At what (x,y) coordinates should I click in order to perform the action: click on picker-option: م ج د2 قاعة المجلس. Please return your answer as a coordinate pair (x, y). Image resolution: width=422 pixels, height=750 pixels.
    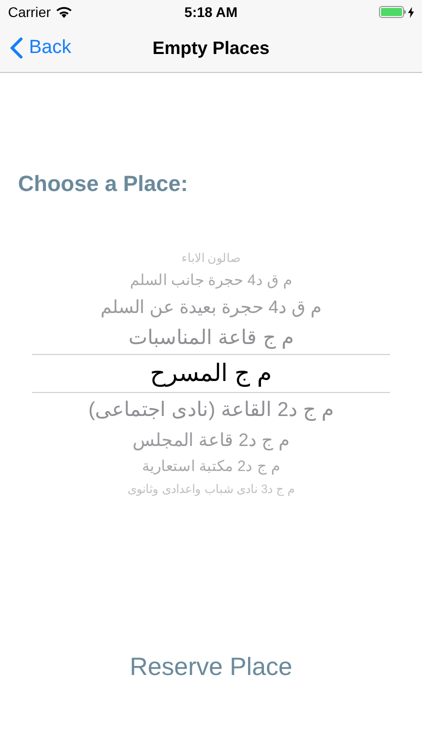
    Looking at the image, I should click on (211, 440).